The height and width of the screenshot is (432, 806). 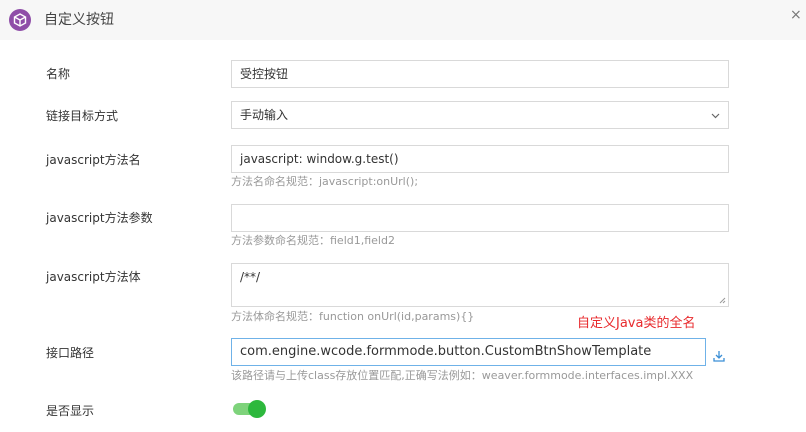 What do you see at coordinates (480, 74) in the screenshot?
I see `name-input: 受控按钮` at bounding box center [480, 74].